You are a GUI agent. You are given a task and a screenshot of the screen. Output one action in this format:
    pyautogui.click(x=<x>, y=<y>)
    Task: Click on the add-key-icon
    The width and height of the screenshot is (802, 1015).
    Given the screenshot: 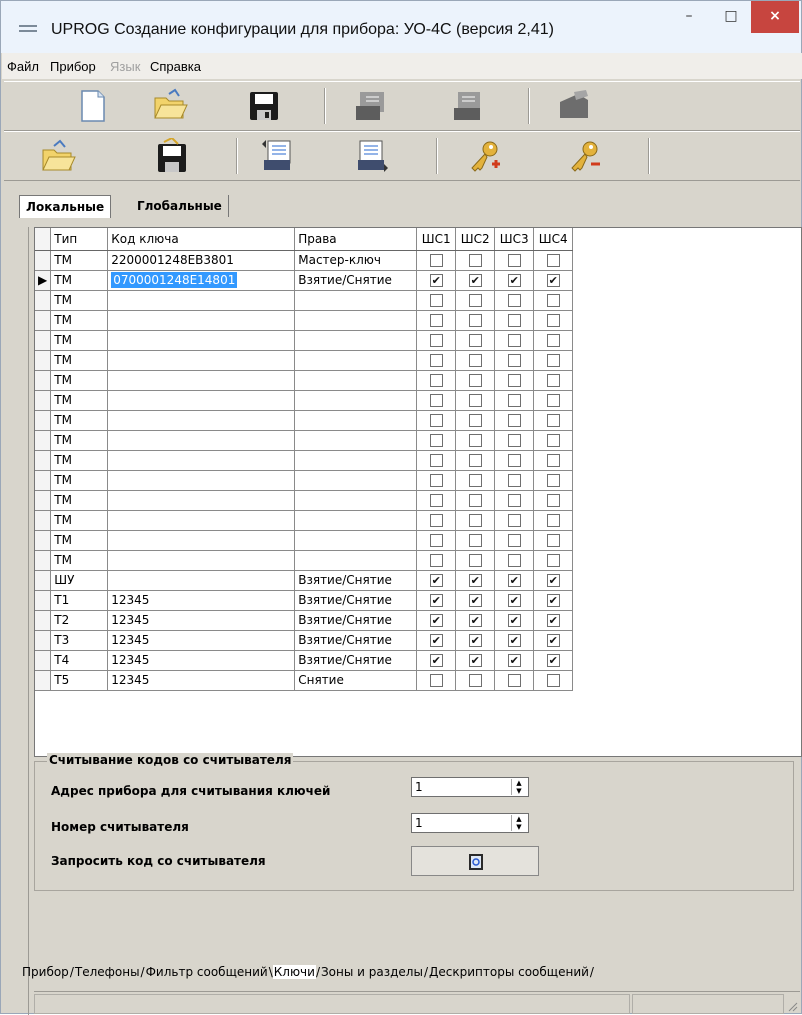 What is the action you would take?
    pyautogui.click(x=484, y=156)
    